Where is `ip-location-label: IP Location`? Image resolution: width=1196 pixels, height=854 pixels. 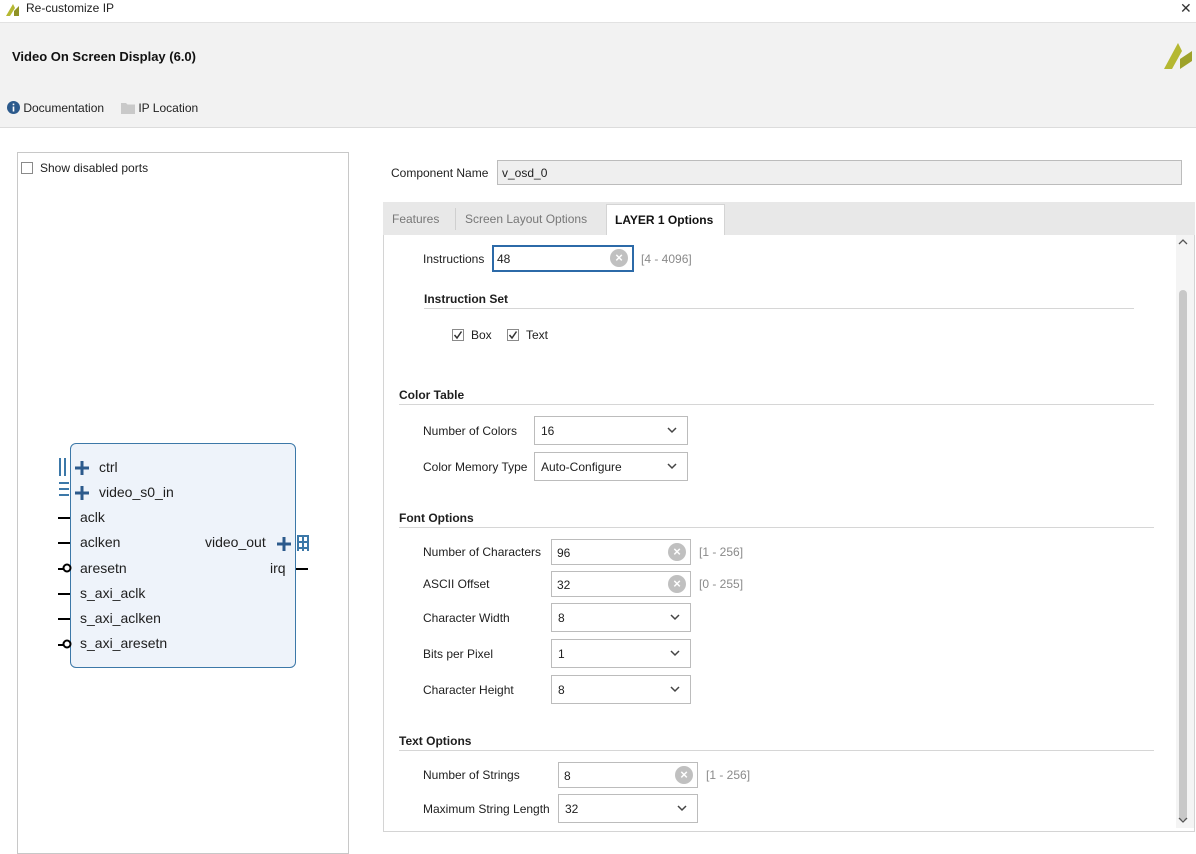
ip-location-label: IP Location is located at coordinates (168, 108).